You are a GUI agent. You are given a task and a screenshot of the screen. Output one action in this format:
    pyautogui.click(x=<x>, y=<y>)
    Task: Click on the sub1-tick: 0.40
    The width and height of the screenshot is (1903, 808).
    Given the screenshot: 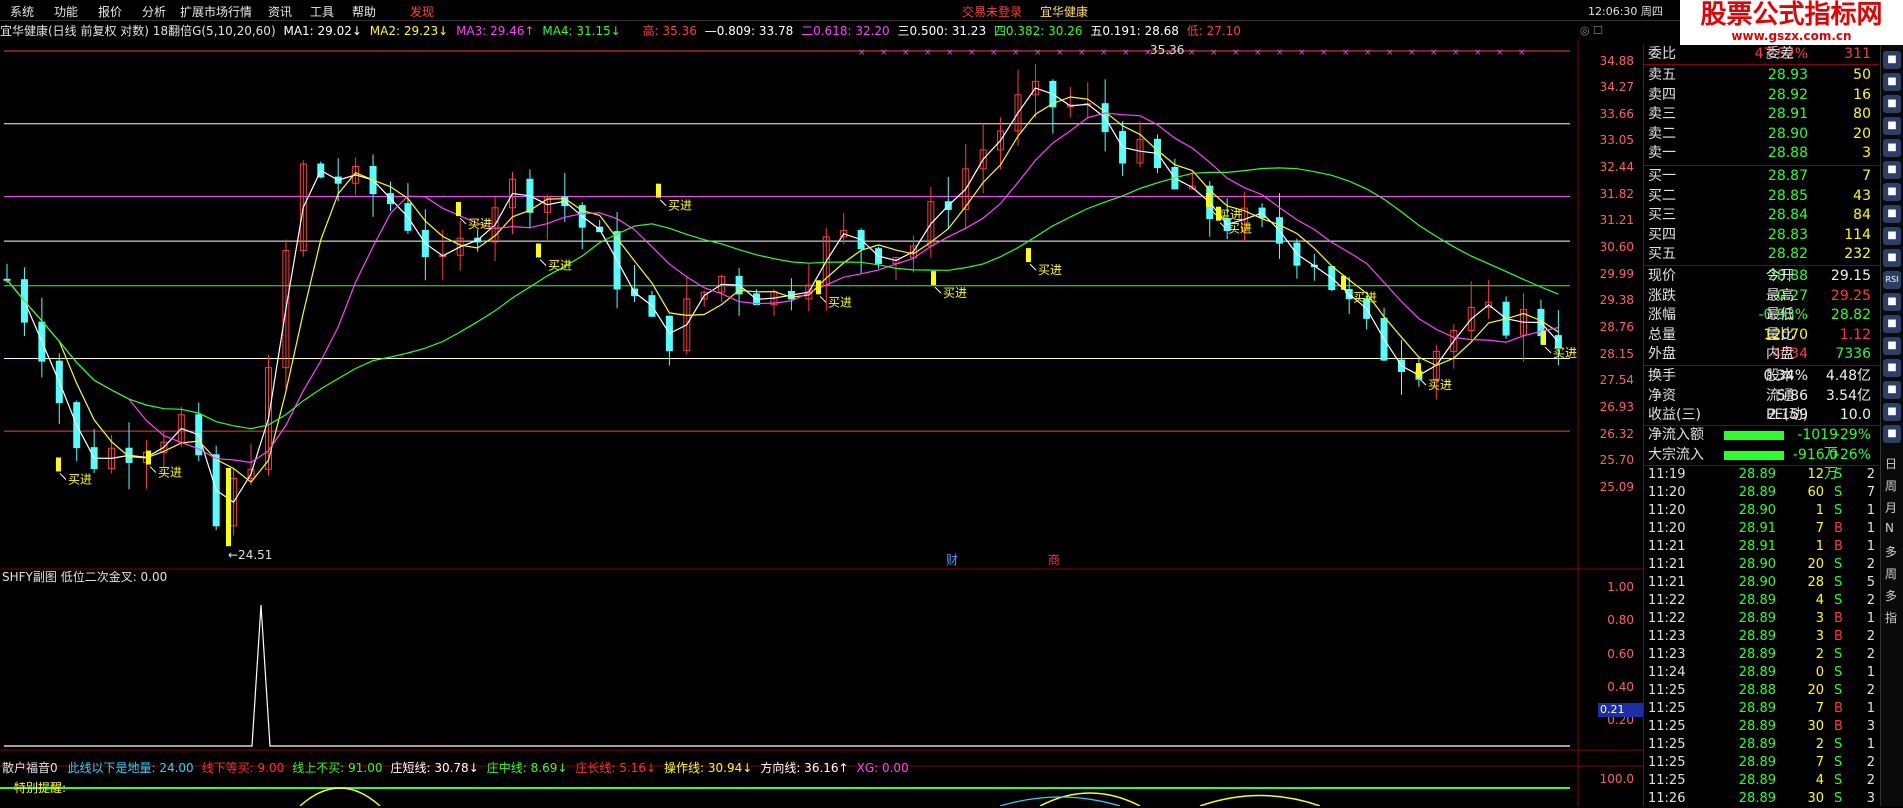 What is the action you would take?
    pyautogui.click(x=1620, y=687)
    